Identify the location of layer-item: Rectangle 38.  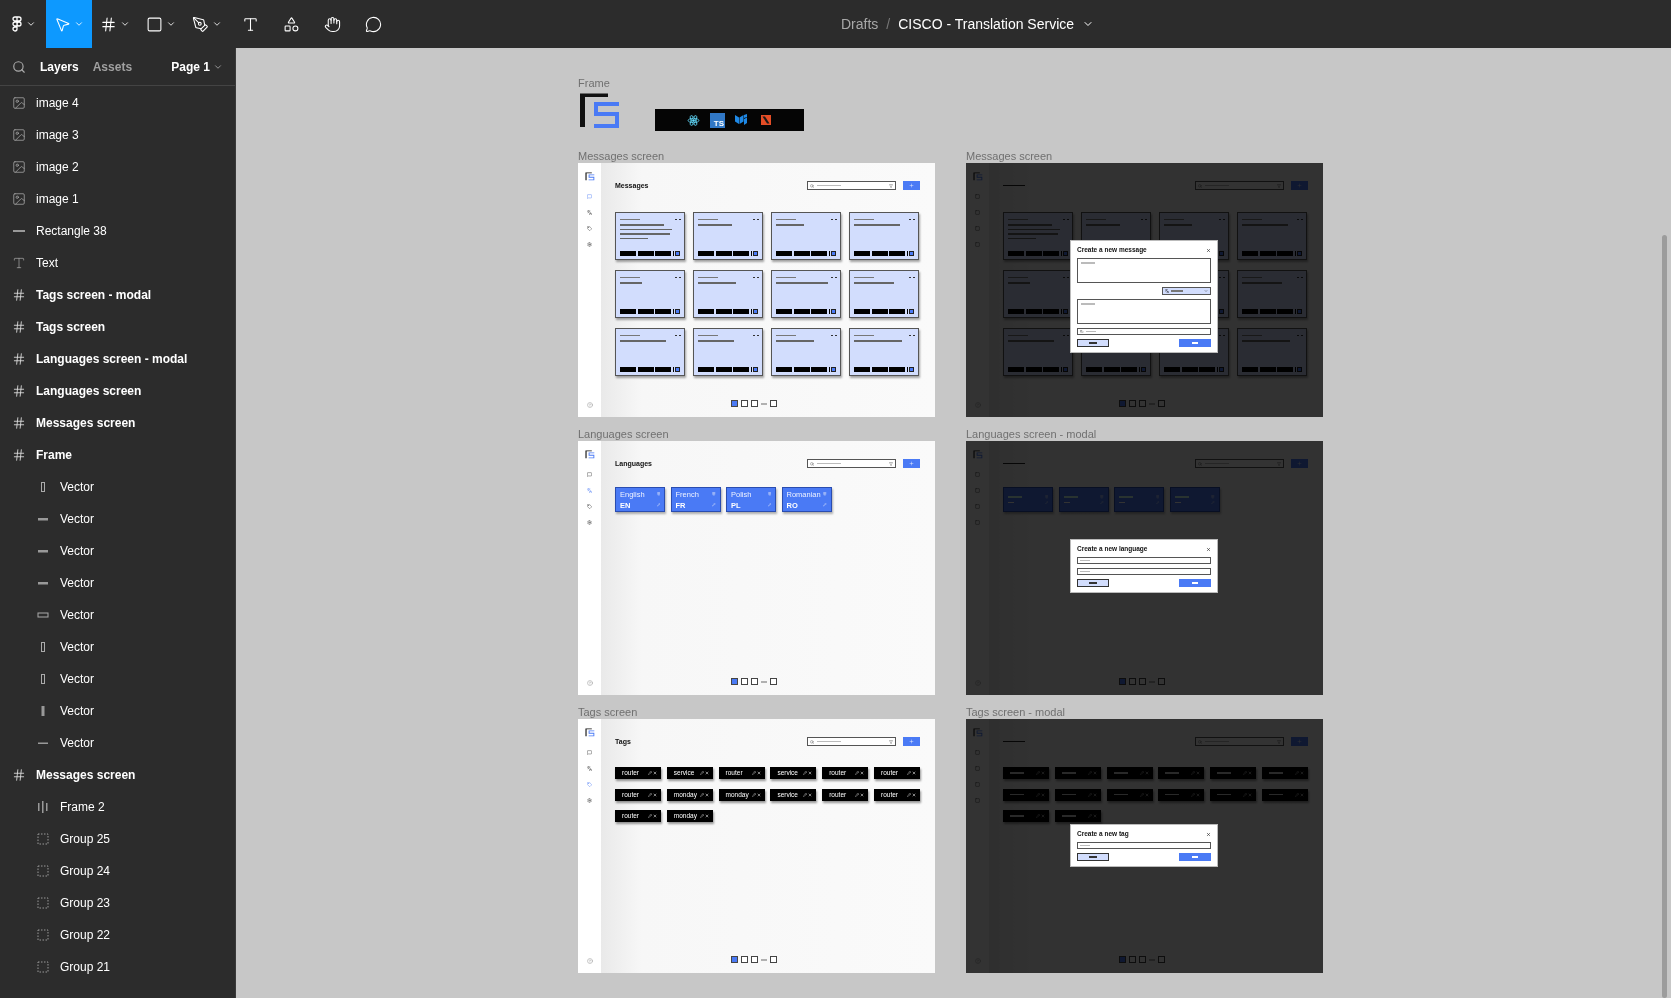
(117, 231).